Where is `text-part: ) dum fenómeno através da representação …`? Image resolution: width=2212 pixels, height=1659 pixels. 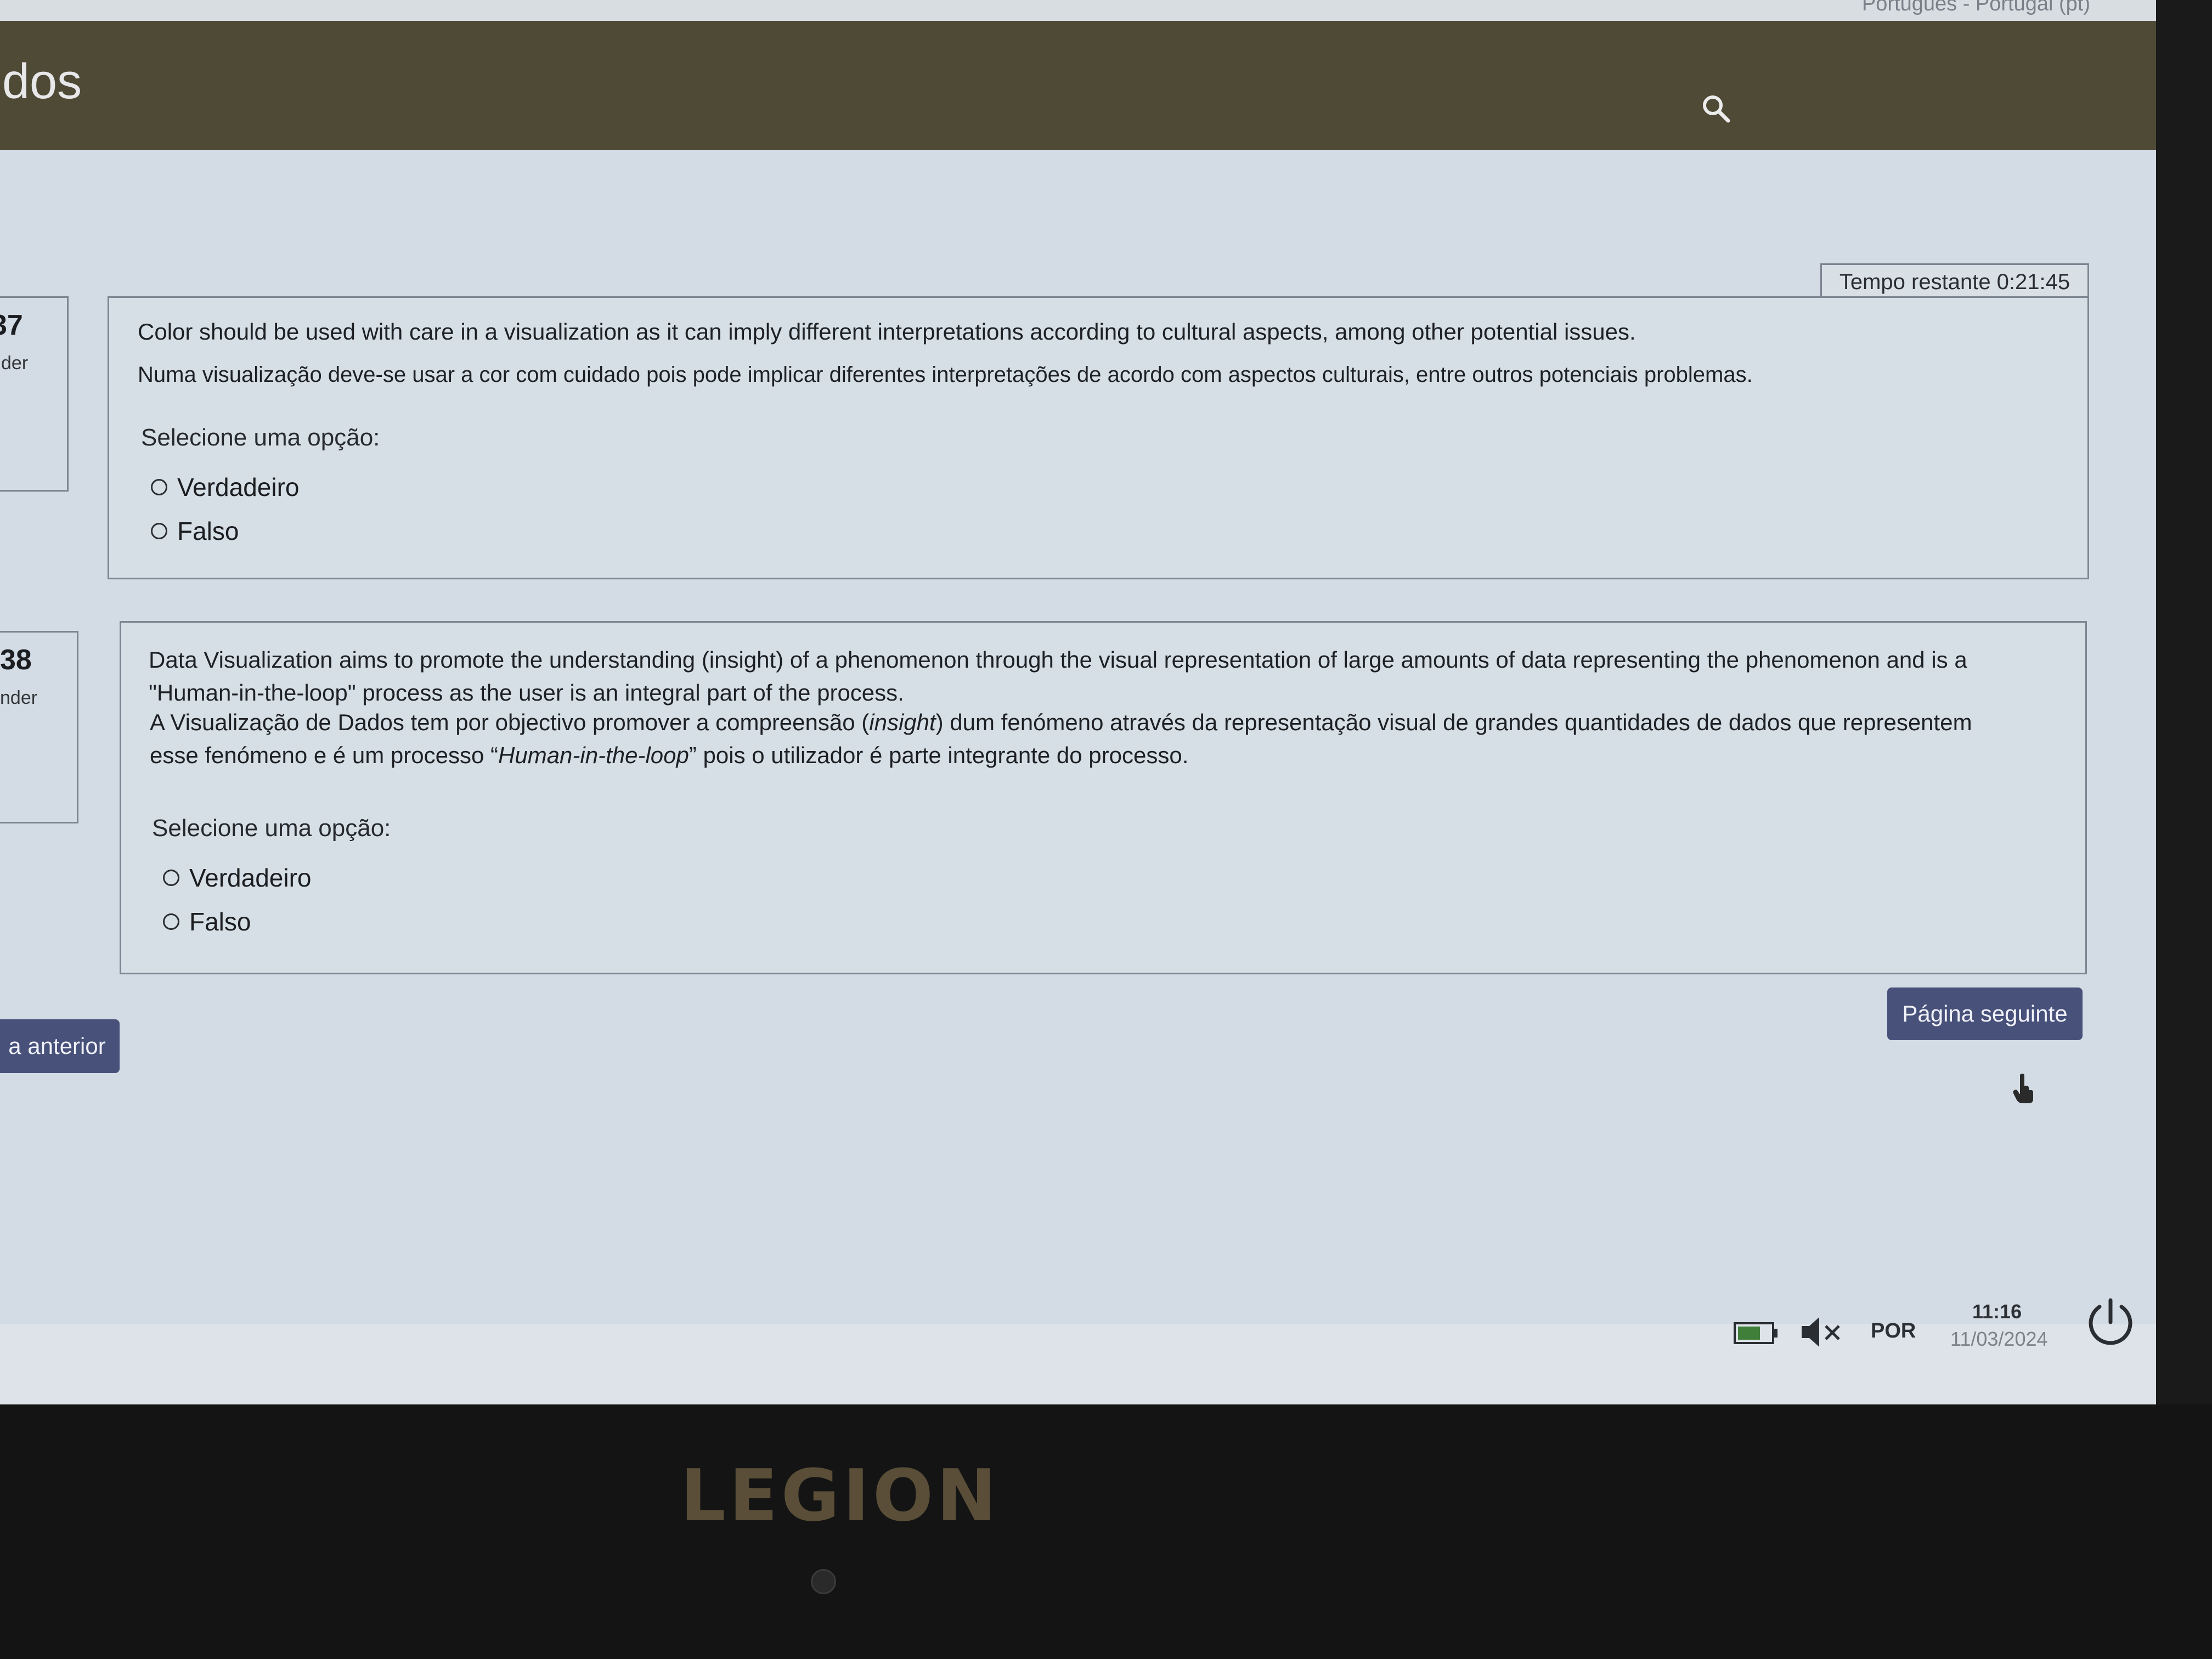 text-part: ) dum fenómeno através da representação … is located at coordinates (1453, 722).